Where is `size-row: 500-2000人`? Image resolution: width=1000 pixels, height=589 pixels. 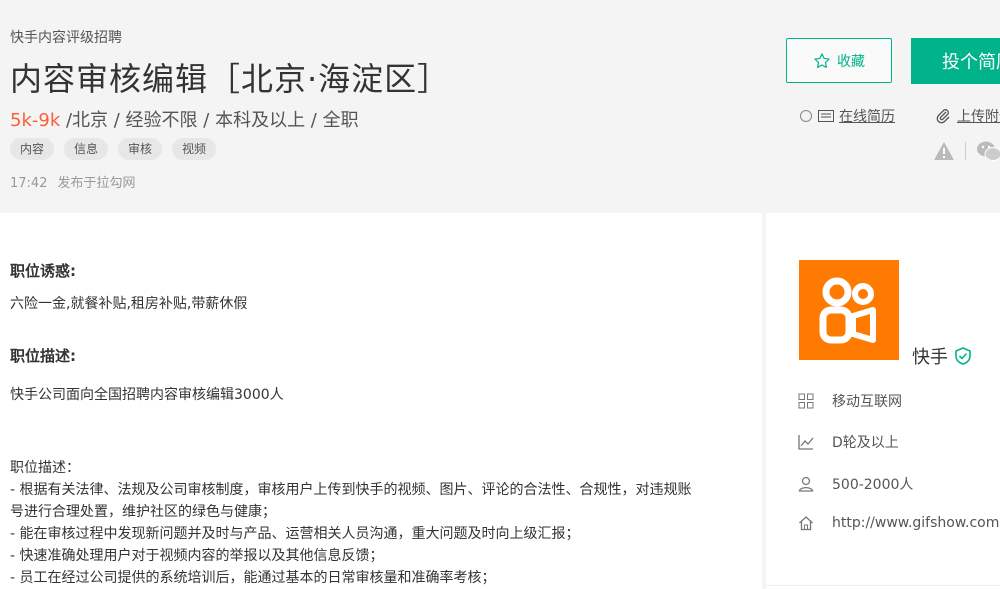
size-row: 500-2000人 is located at coordinates (855, 484).